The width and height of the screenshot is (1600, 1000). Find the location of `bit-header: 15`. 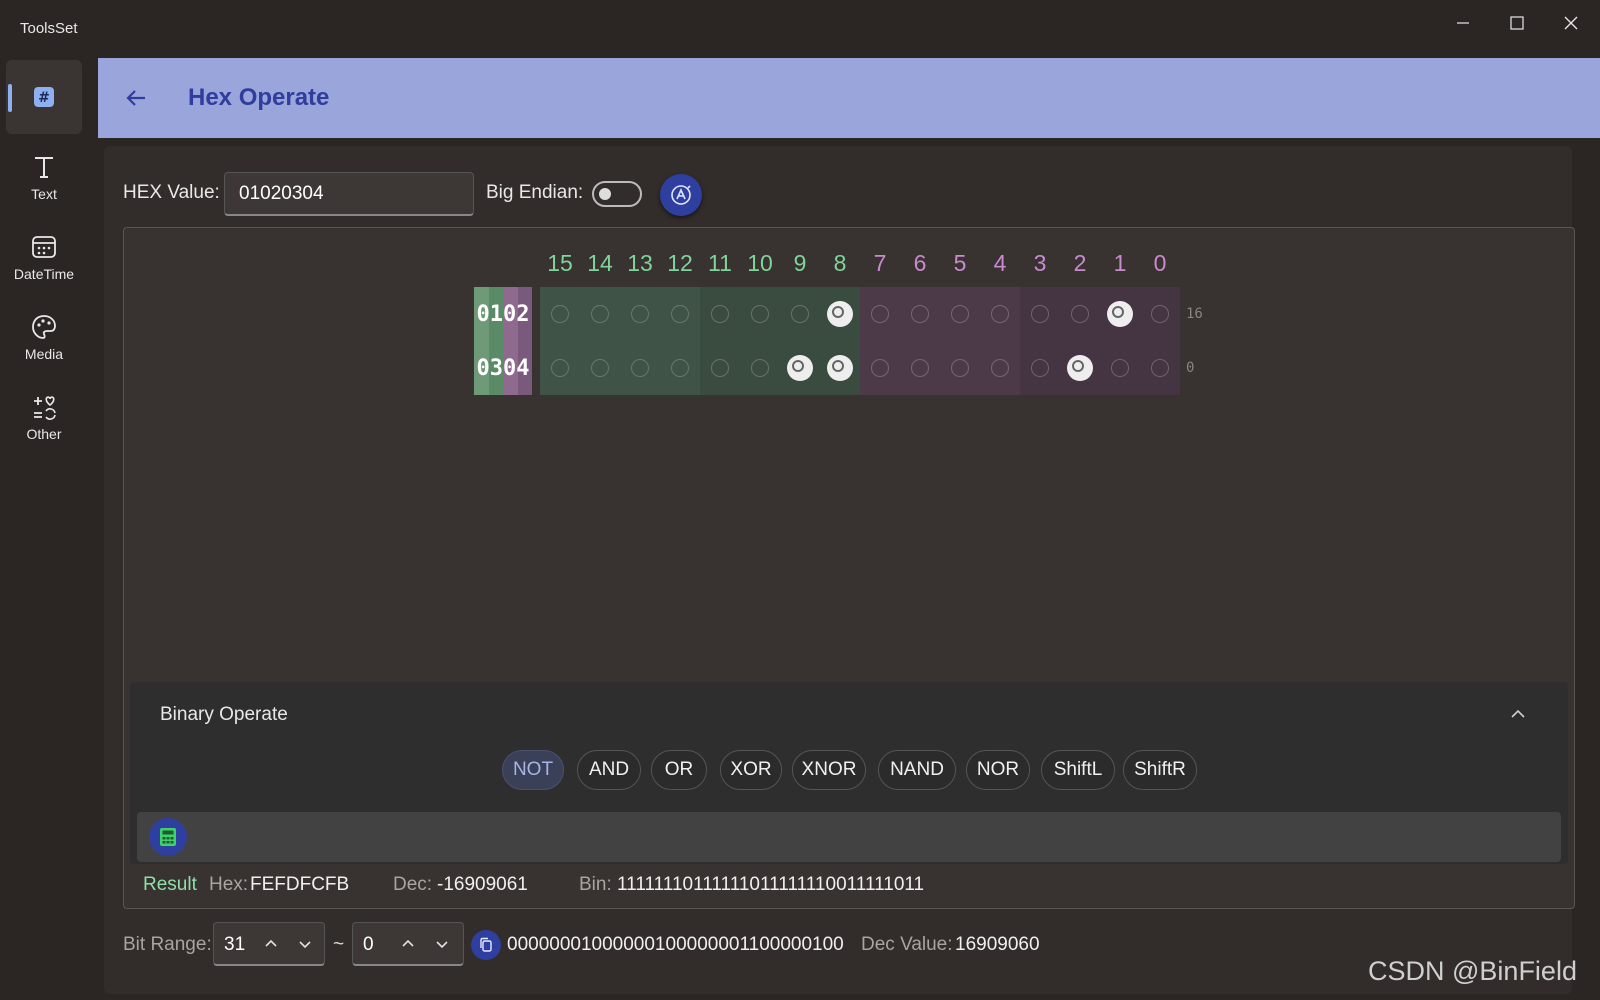

bit-header: 15 is located at coordinates (560, 263).